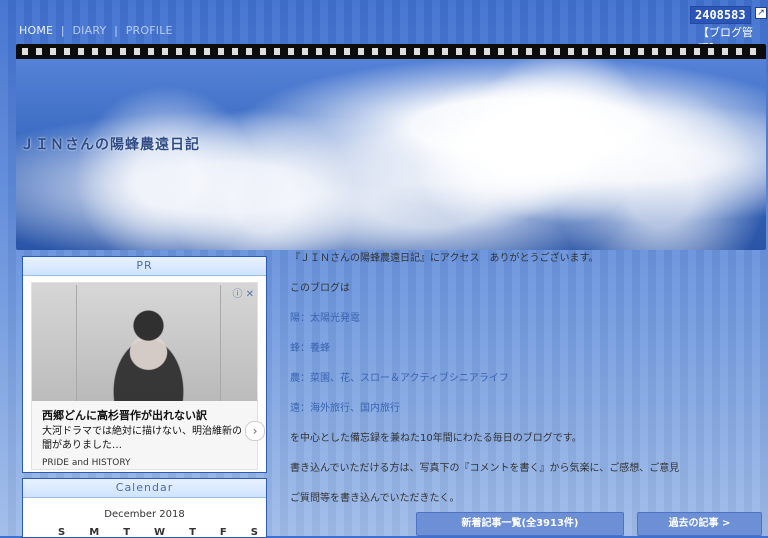  I want to click on weekday-label: M, so click(94, 532).